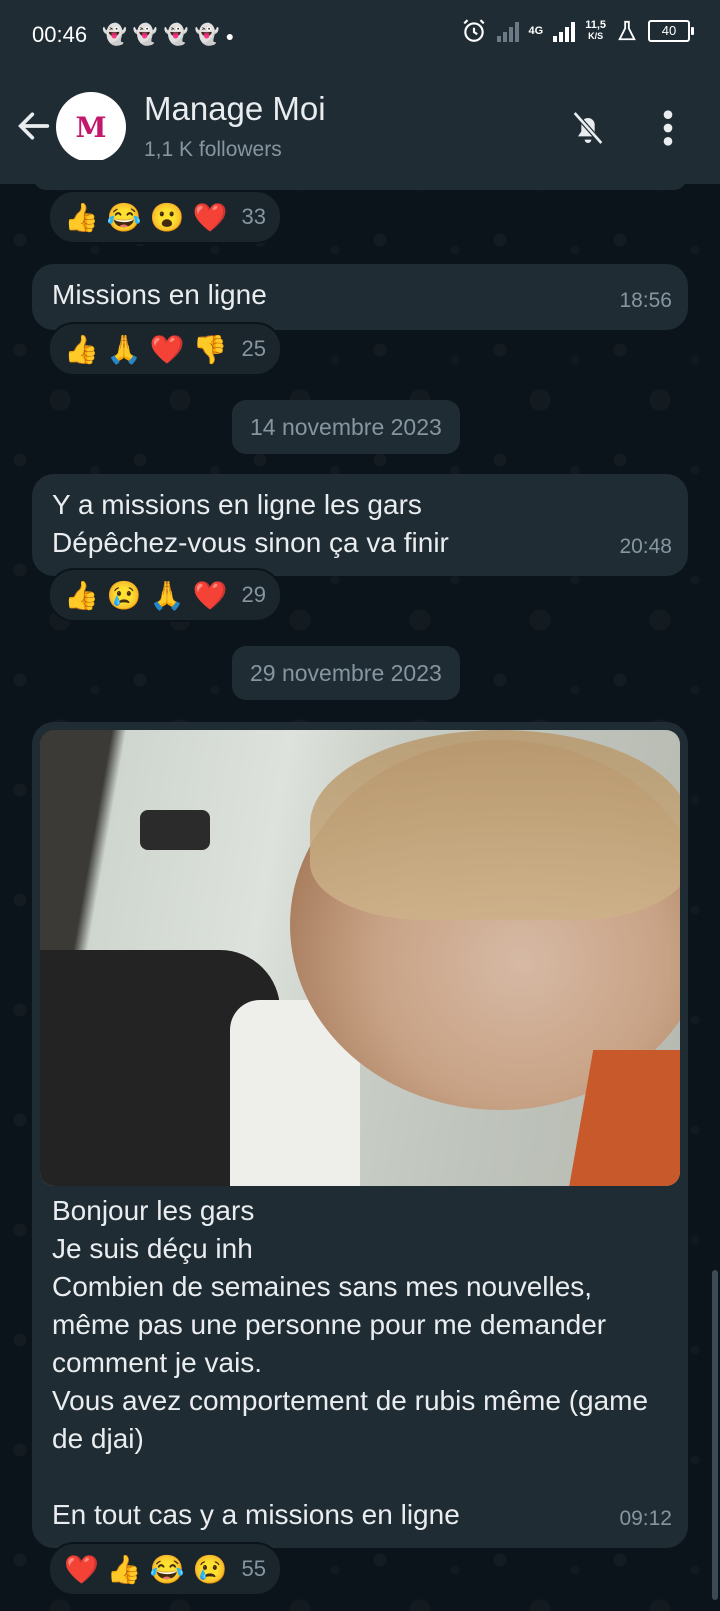  What do you see at coordinates (34, 126) in the screenshot?
I see `back-arrow-icon` at bounding box center [34, 126].